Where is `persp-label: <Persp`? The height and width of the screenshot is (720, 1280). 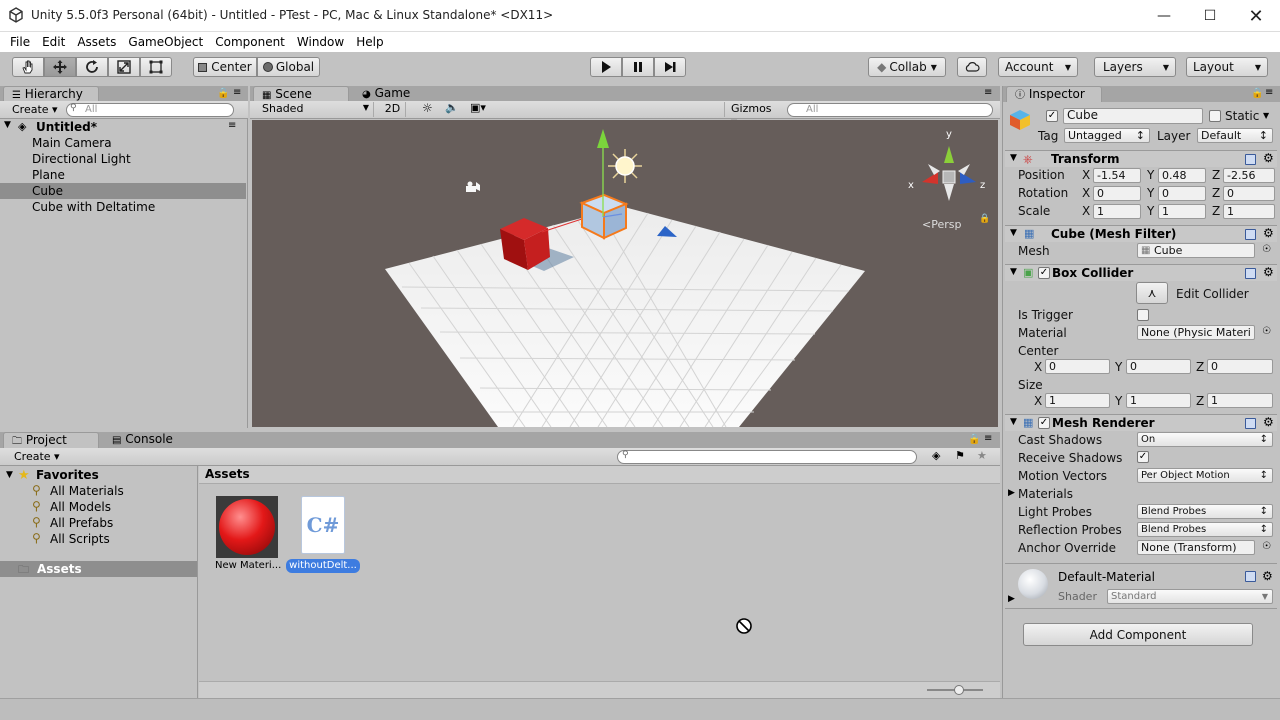
persp-label: <Persp is located at coordinates (941, 224).